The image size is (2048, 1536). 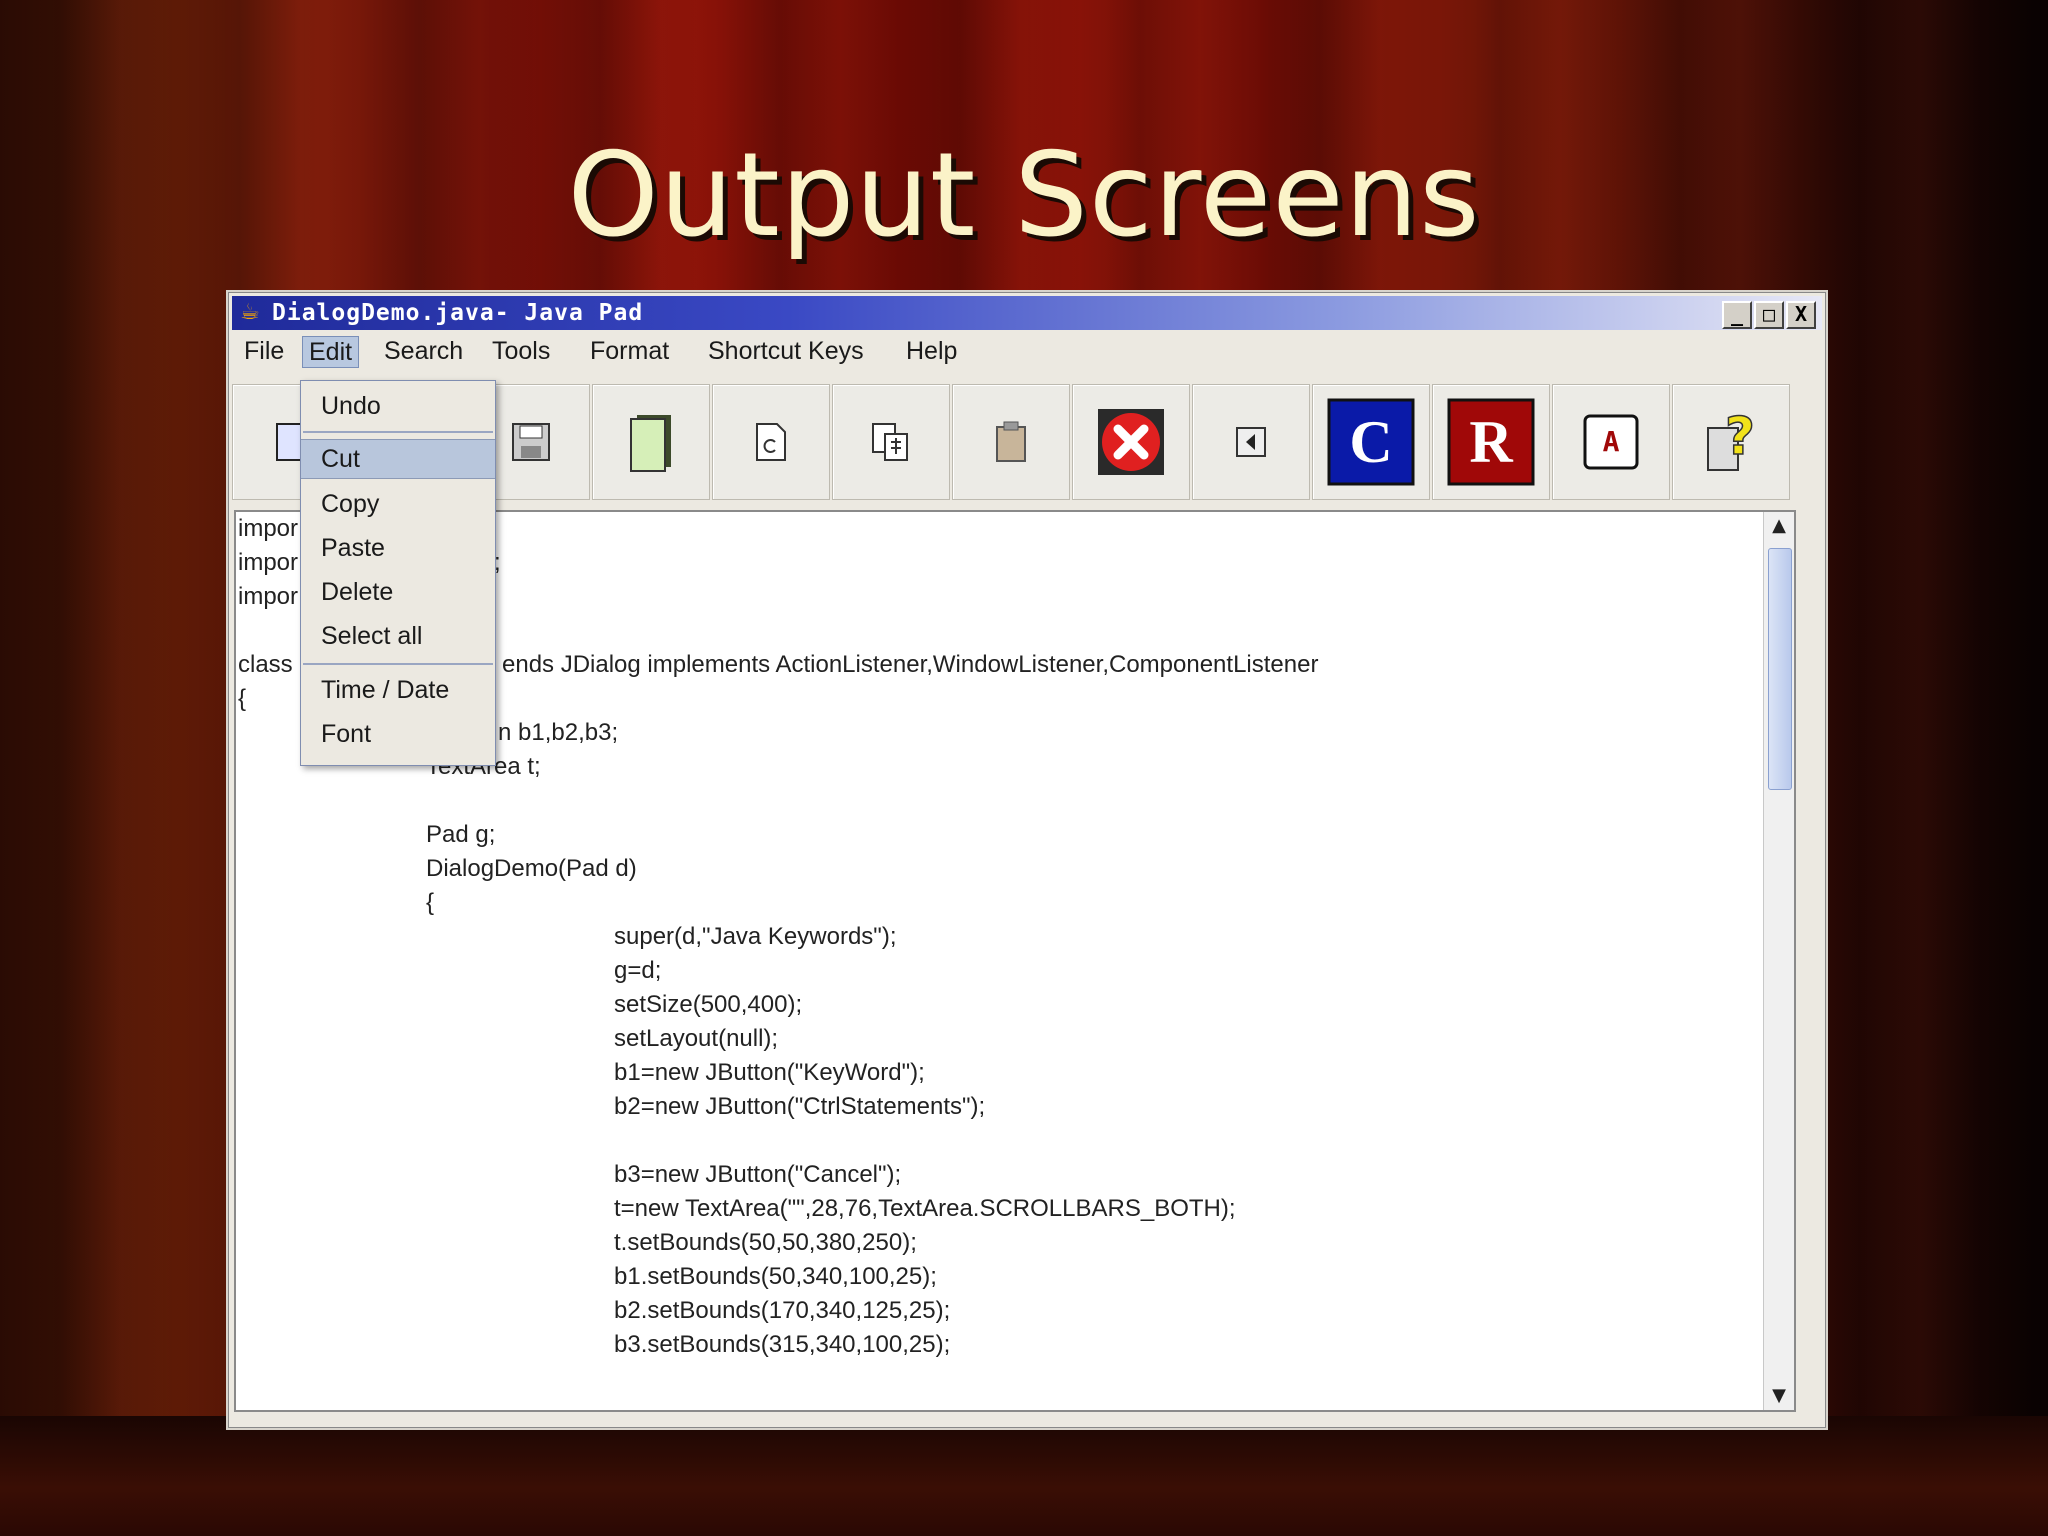 I want to click on exit-icon, so click(x=1131, y=442).